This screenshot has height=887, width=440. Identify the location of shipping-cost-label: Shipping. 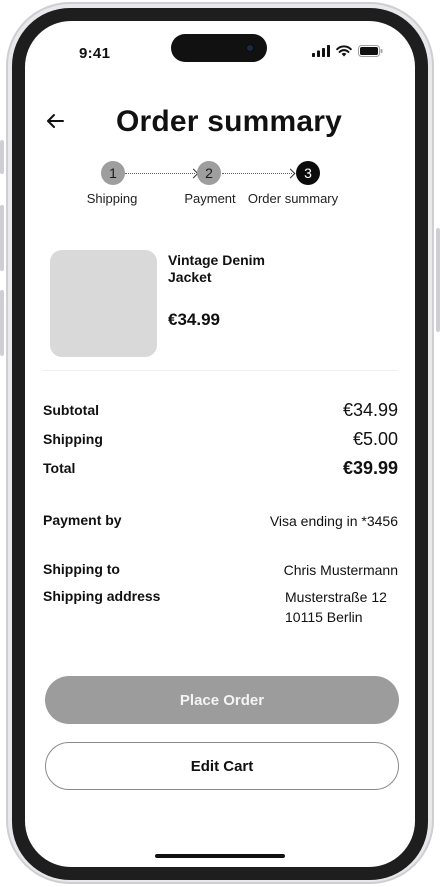
(73, 439).